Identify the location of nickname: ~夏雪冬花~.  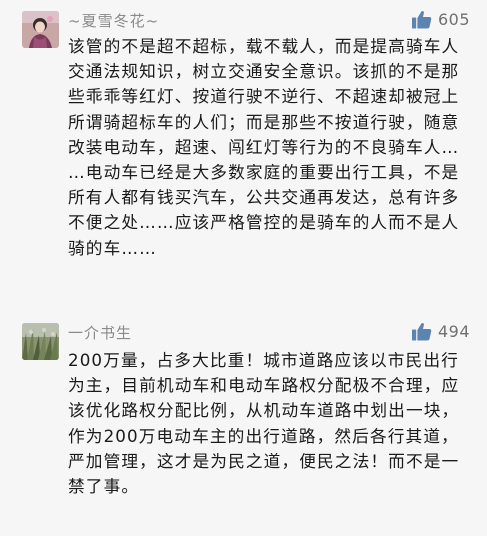
(113, 20).